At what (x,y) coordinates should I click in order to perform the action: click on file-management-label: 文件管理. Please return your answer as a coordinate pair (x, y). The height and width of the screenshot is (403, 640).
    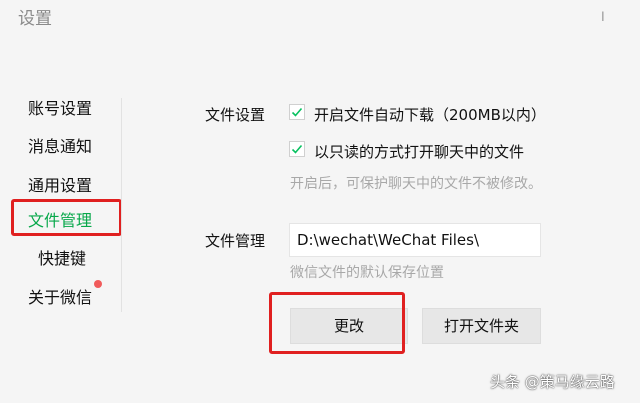
    Looking at the image, I should click on (235, 241).